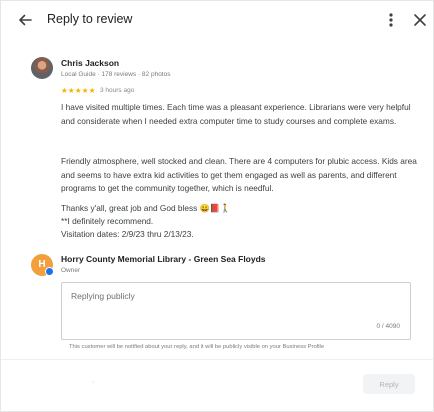 The width and height of the screenshot is (434, 412). I want to click on dialog-header: Reply to review, so click(217, 21).